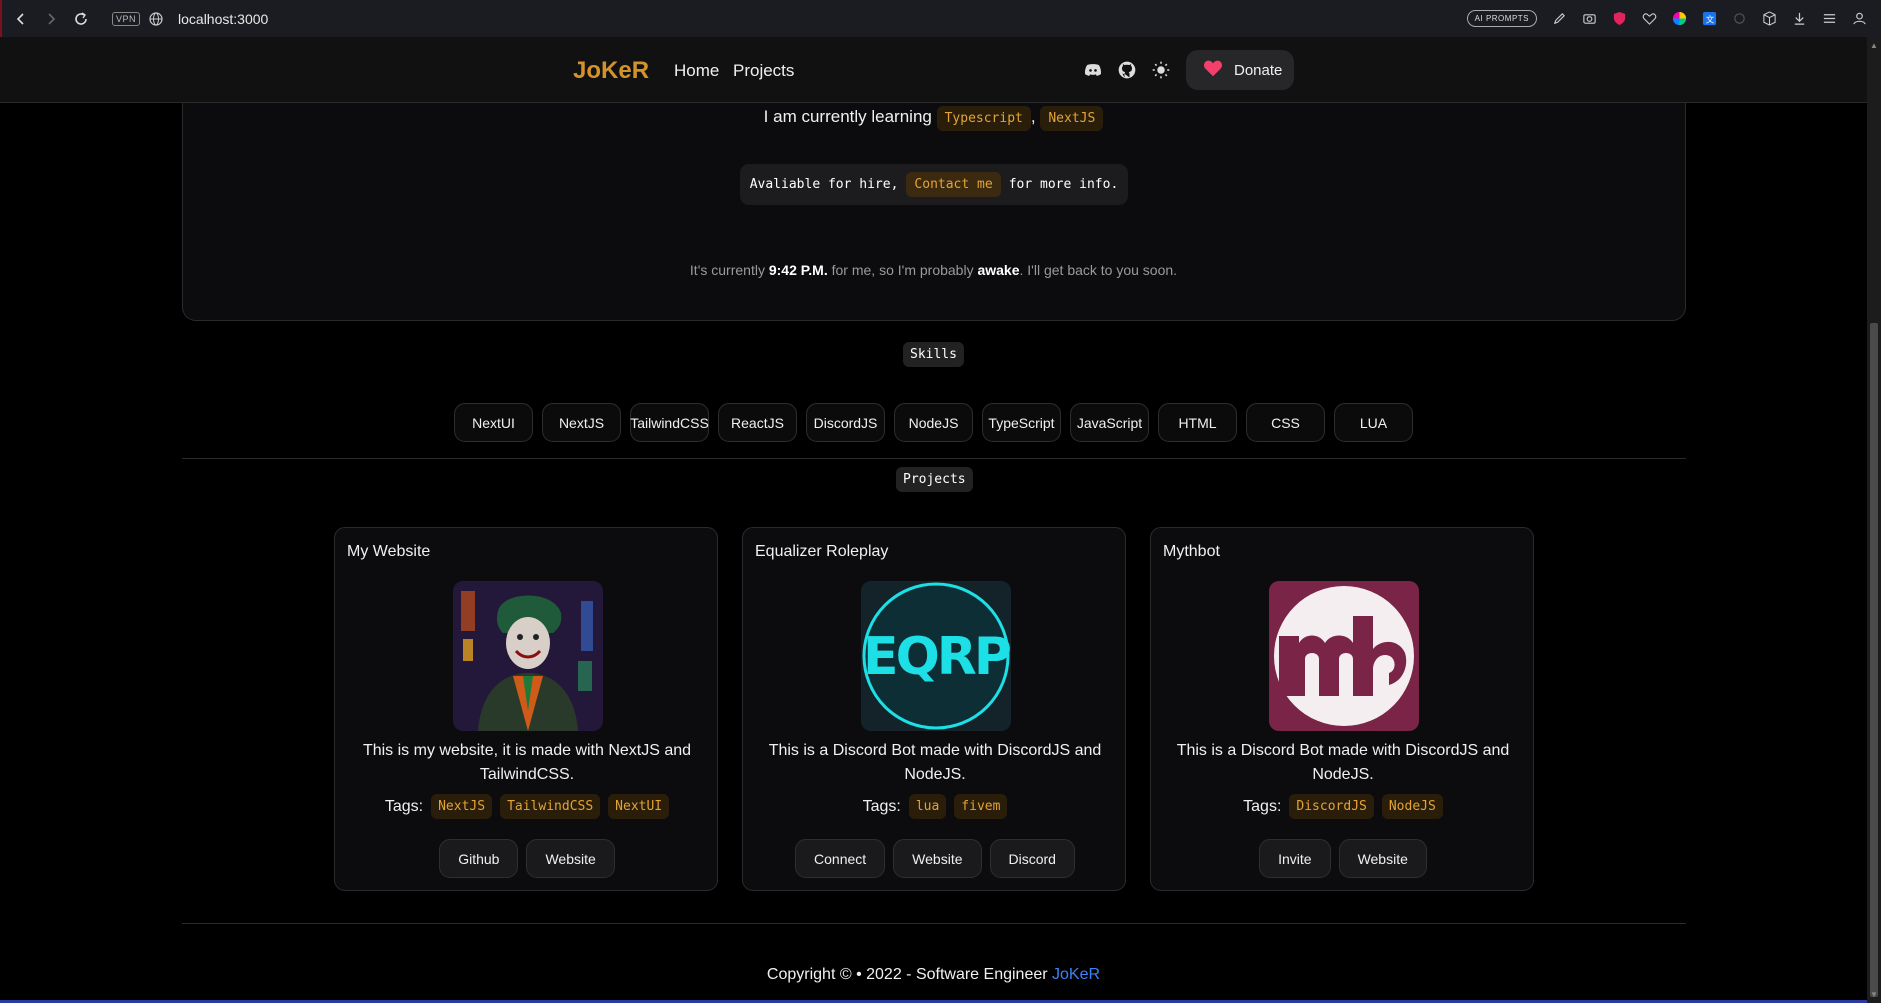 This screenshot has width=1881, height=1003. Describe the element at coordinates (763, 71) in the screenshot. I see `nav-projects: Projects` at that location.